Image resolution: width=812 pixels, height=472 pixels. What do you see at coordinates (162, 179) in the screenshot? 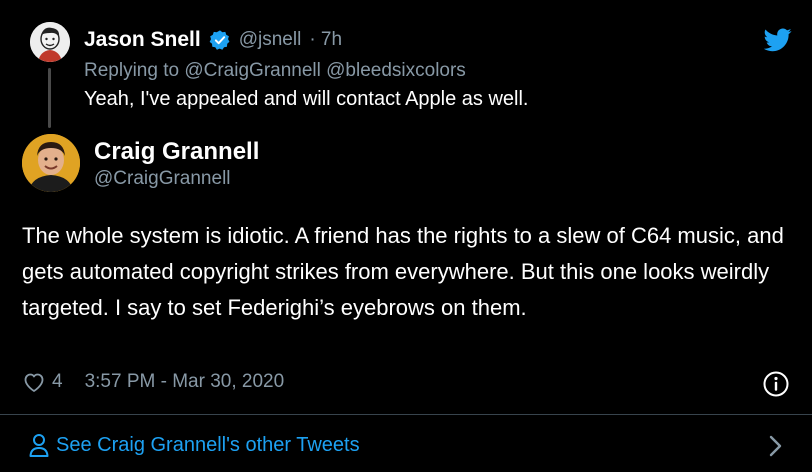
I see `author-handle: @CraigGrannell` at bounding box center [162, 179].